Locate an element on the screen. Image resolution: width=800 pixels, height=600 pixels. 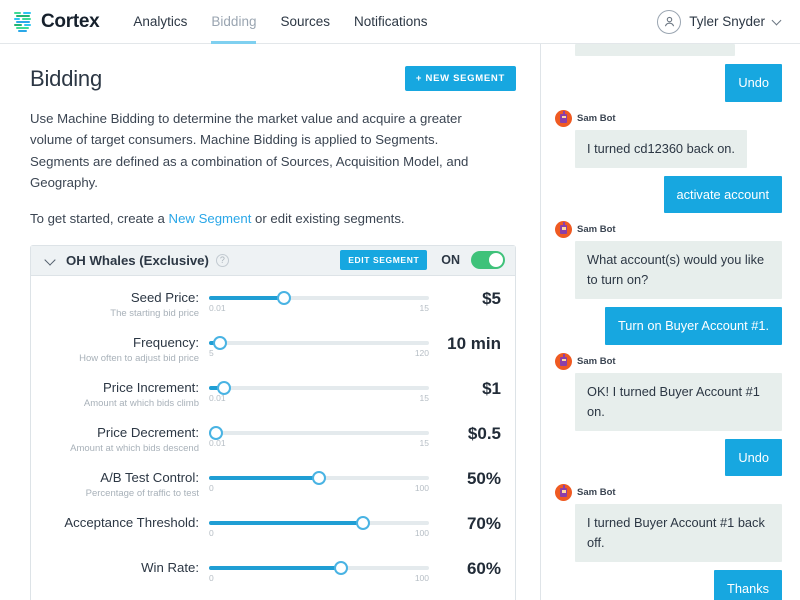
segment-state-label: ON is located at coordinates (450, 260).